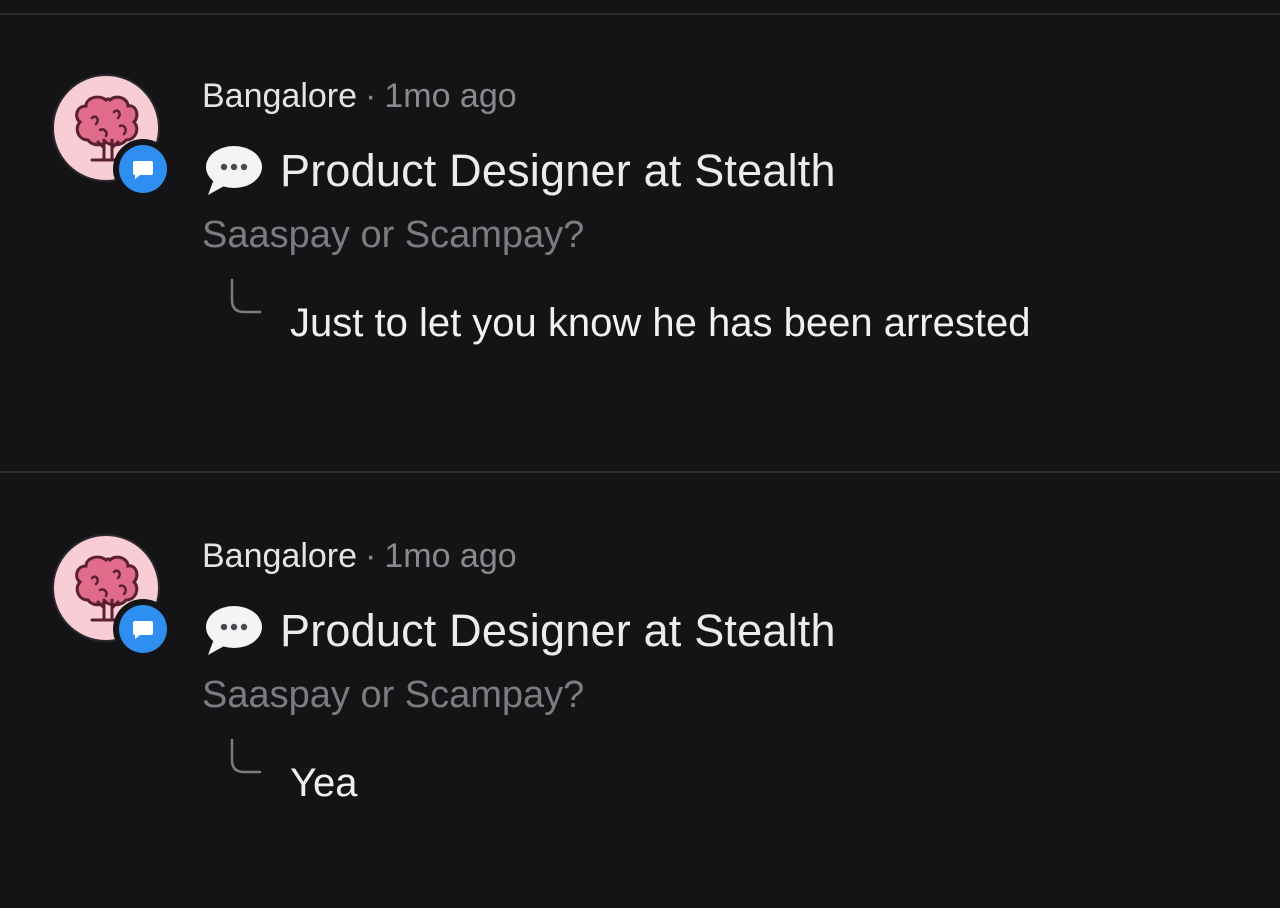 The image size is (1280, 908). Describe the element at coordinates (324, 783) in the screenshot. I see `reply-text: Yea` at that location.